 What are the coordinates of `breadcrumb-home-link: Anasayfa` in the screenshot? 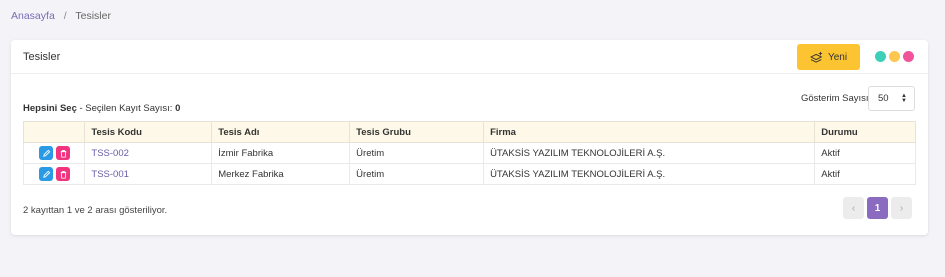 It's located at (33, 16).